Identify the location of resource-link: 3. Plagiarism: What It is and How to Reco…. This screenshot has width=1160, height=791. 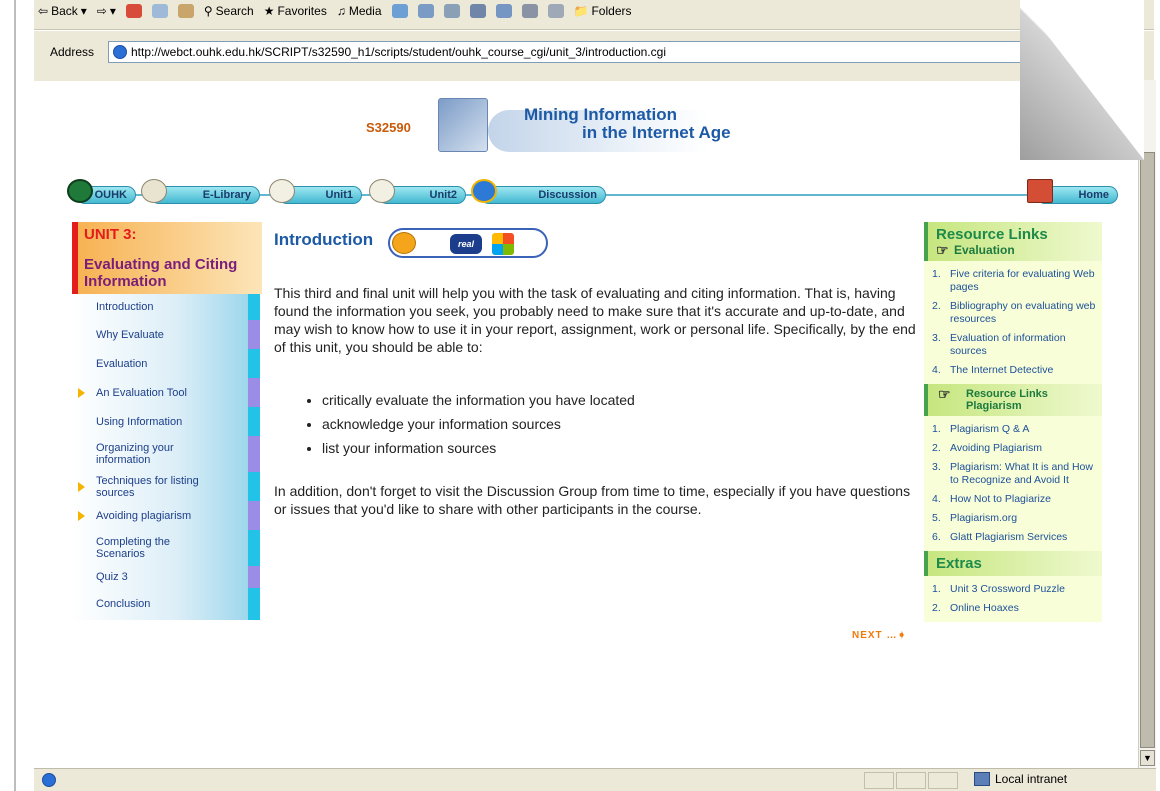
(1015, 474).